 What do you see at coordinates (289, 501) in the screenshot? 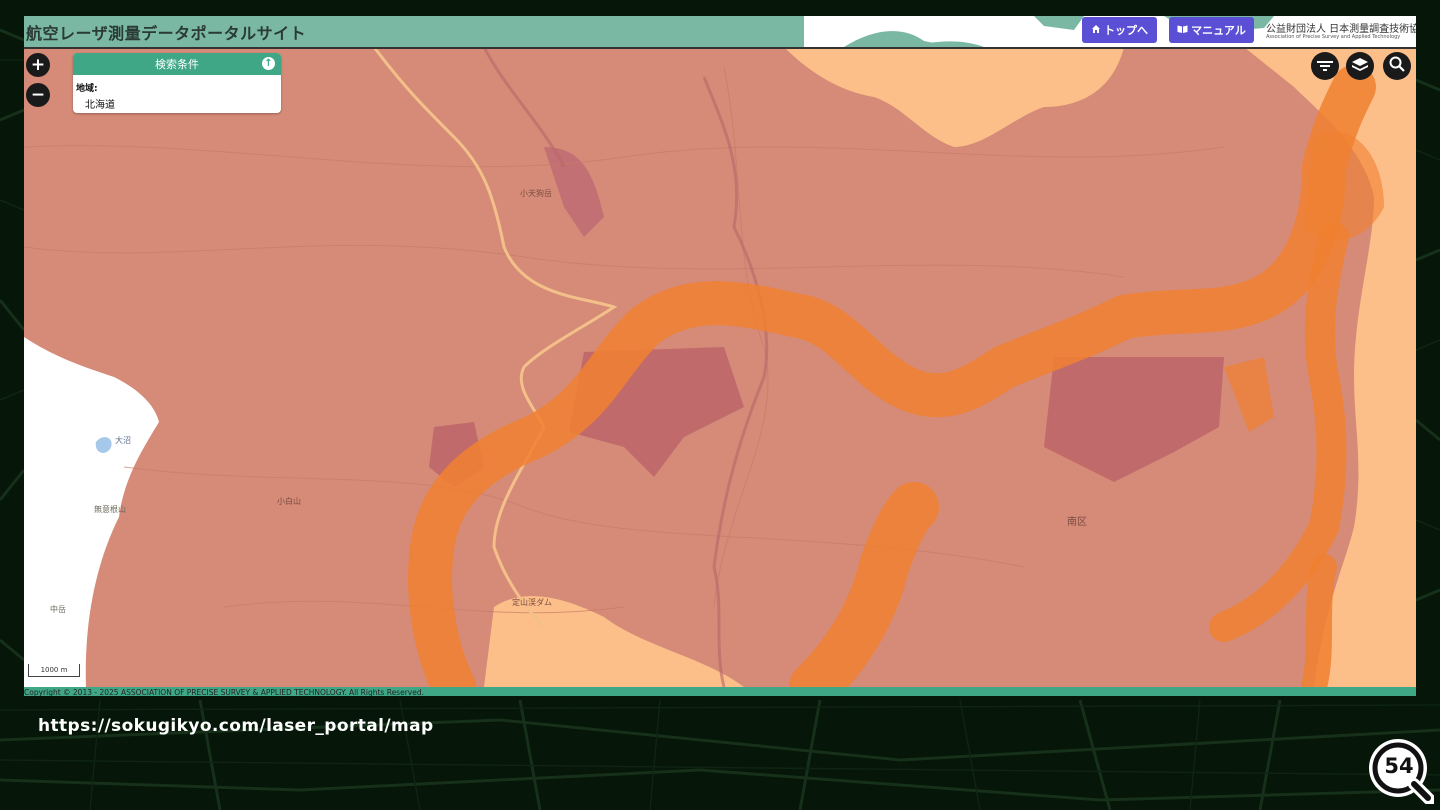
I see `map-label-kohaku-yama: 小白山` at bounding box center [289, 501].